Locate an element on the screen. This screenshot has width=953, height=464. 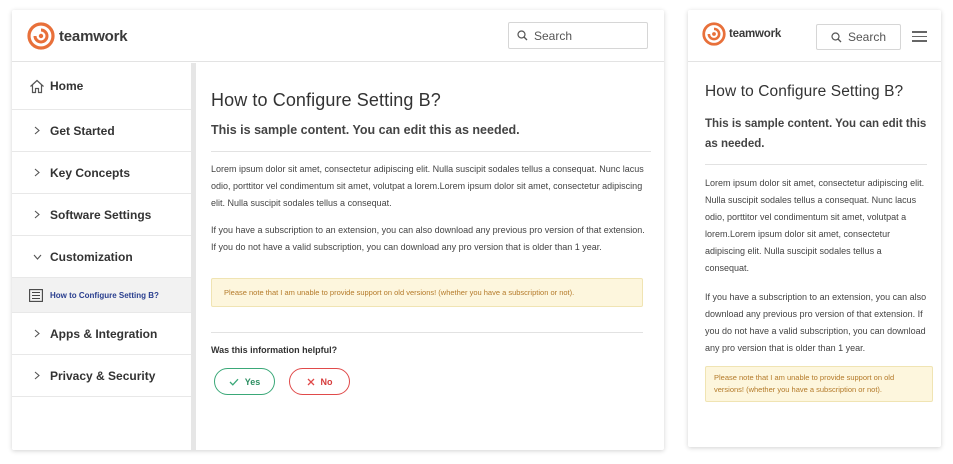
sidebar-item-apps-integration: Apps & Integration is located at coordinates (101, 334).